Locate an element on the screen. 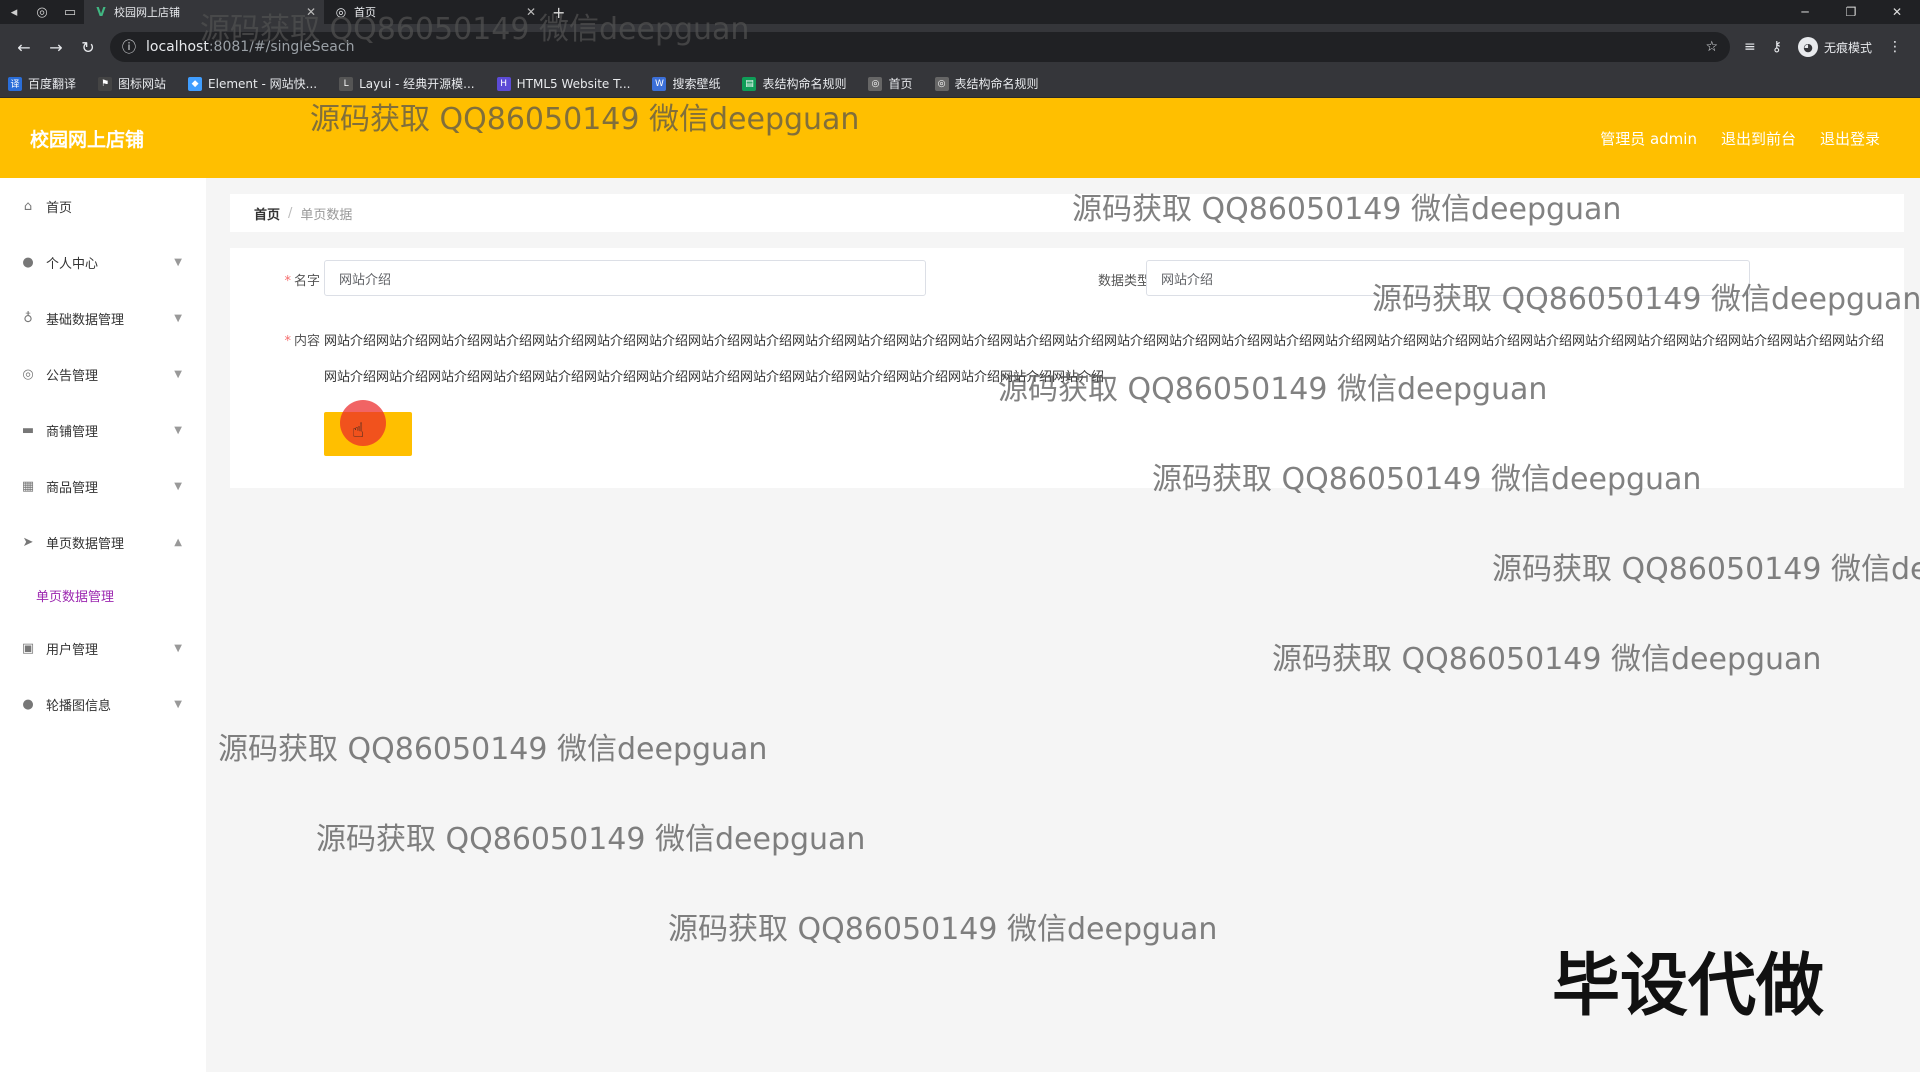 The height and width of the screenshot is (1072, 1920). sidebar-item-users: ▣ 用户管理 ▼ is located at coordinates (103, 648).